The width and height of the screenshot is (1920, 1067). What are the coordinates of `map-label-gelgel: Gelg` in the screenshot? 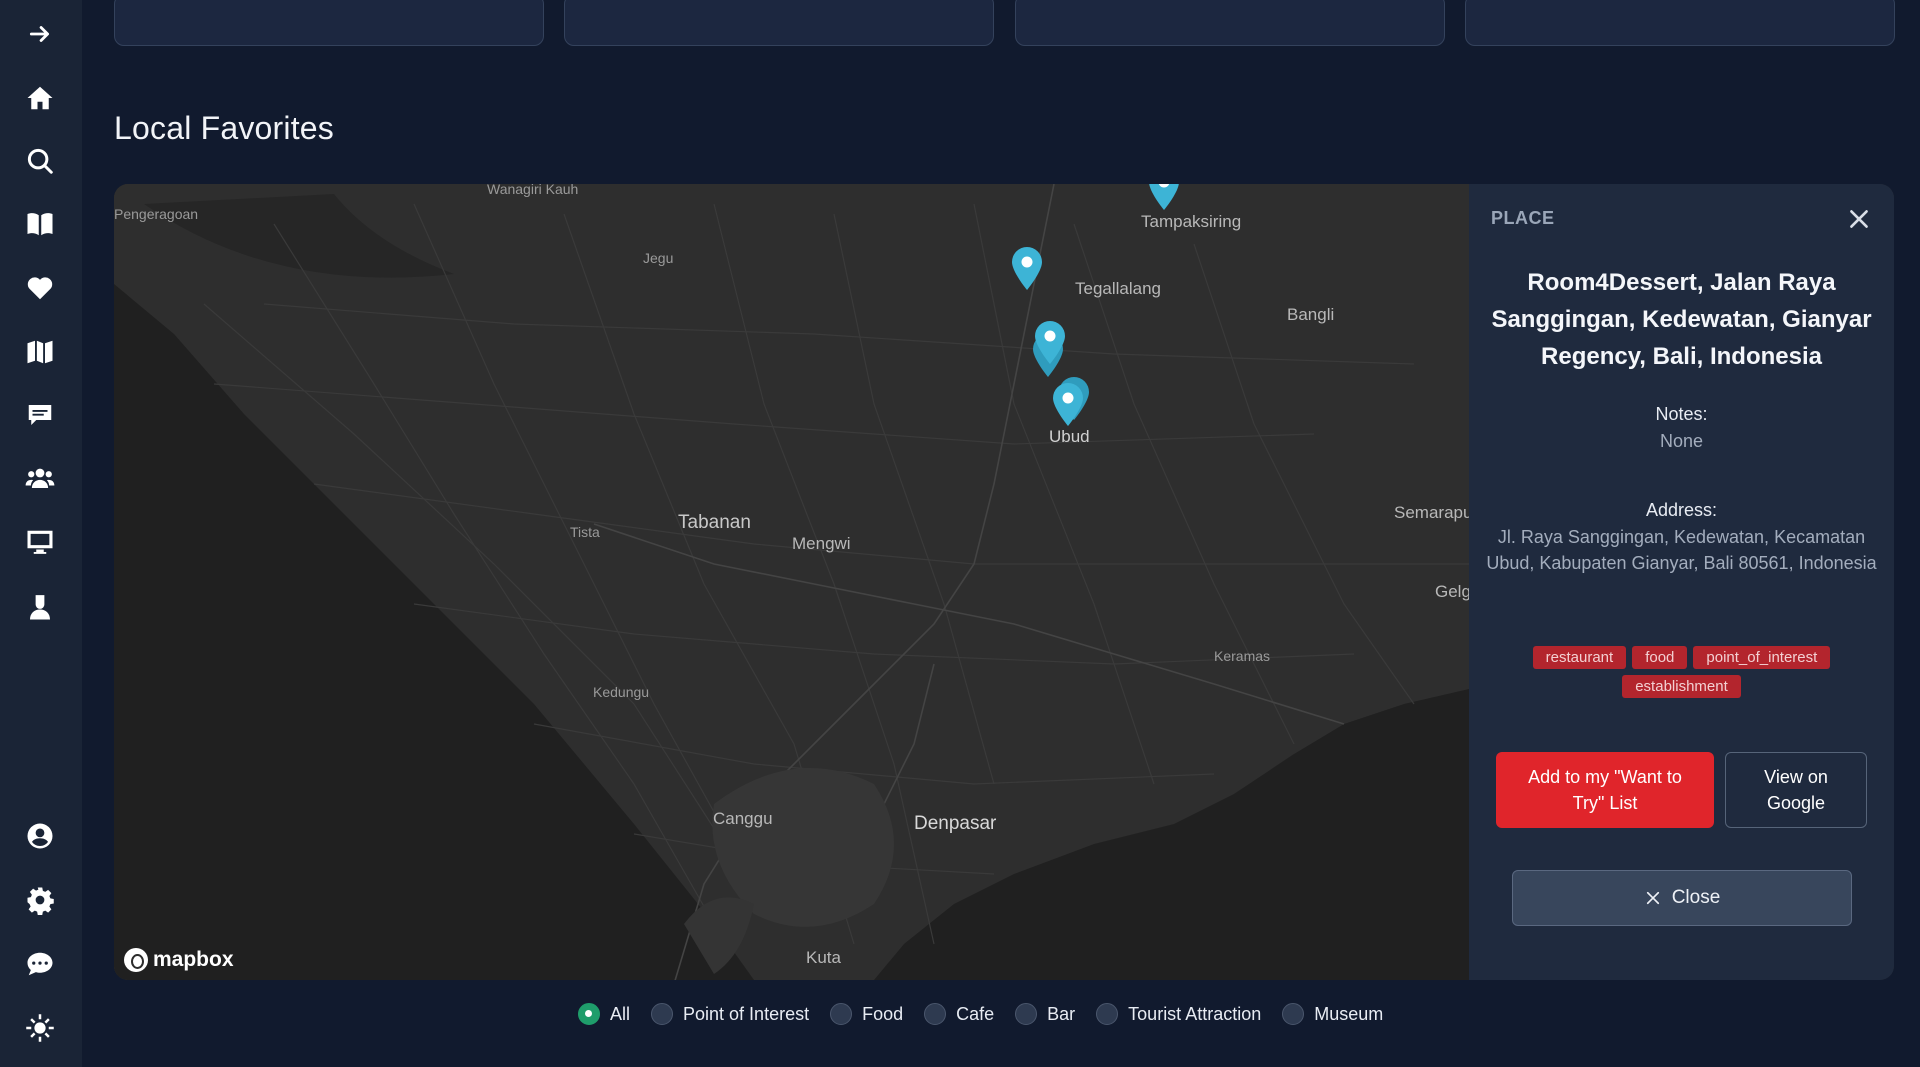 It's located at (1452, 591).